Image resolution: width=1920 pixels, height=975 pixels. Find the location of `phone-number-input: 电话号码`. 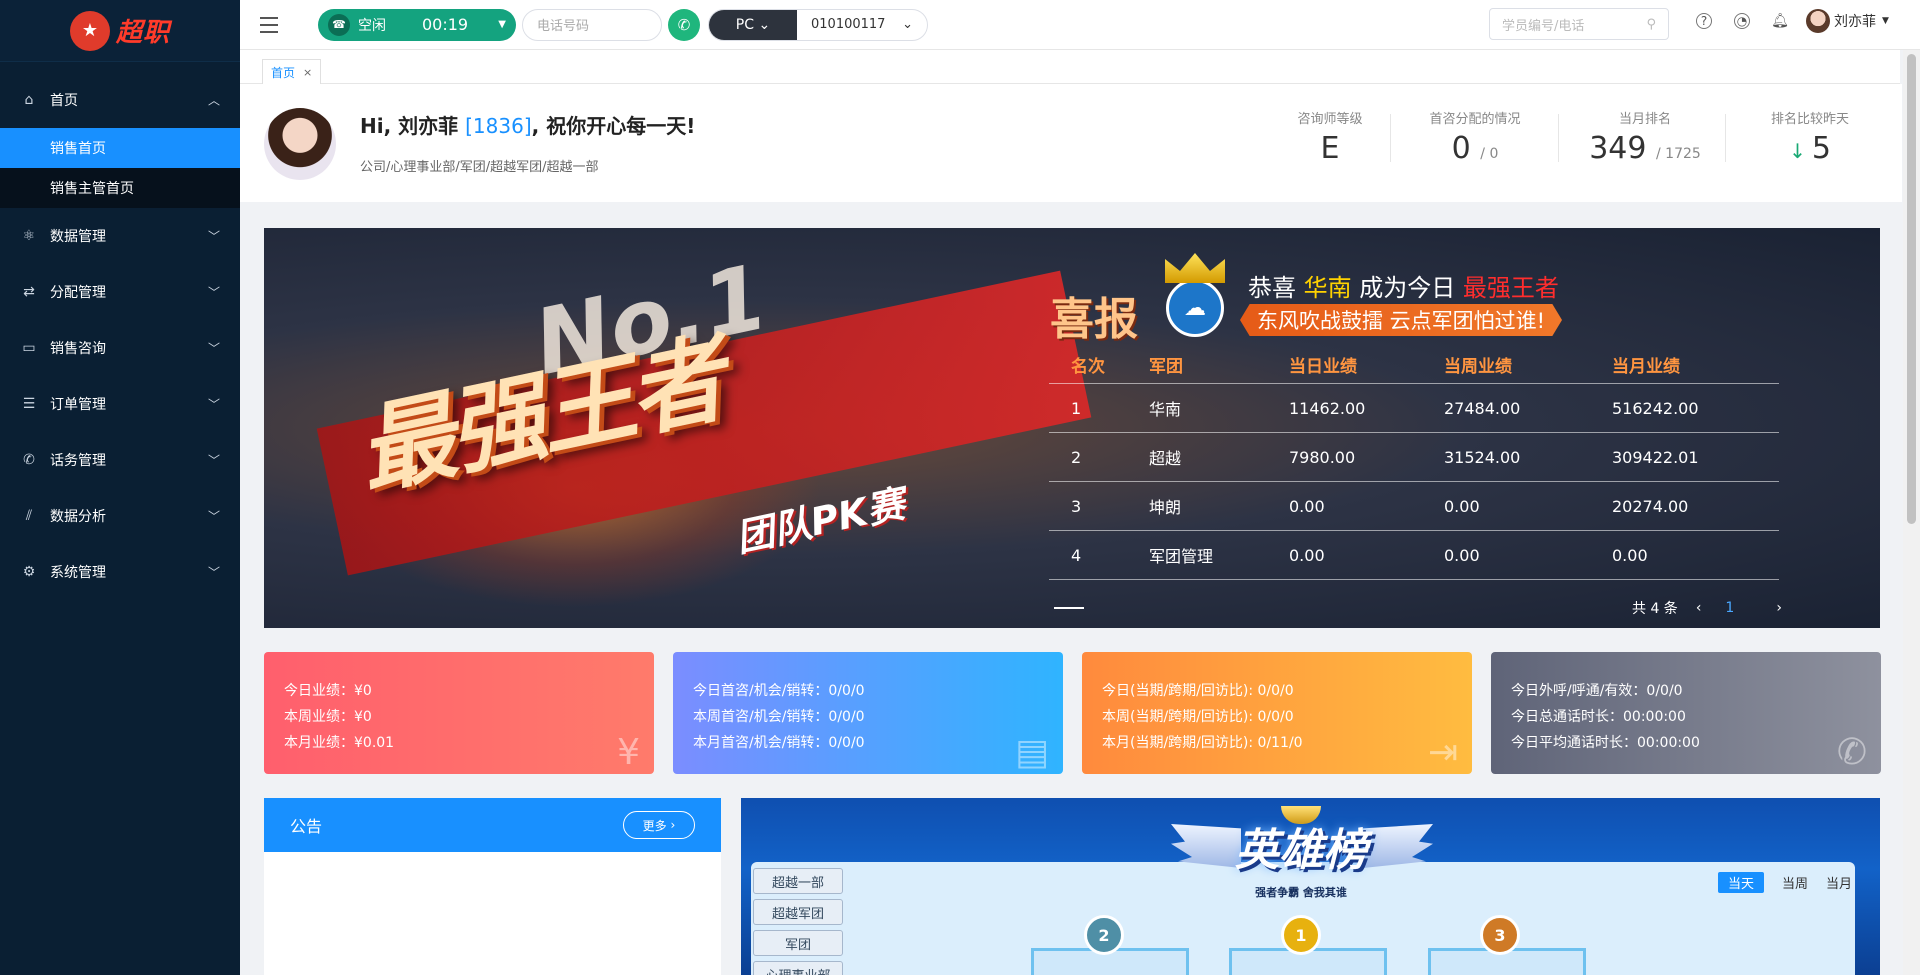

phone-number-input: 电话号码 is located at coordinates (592, 24).